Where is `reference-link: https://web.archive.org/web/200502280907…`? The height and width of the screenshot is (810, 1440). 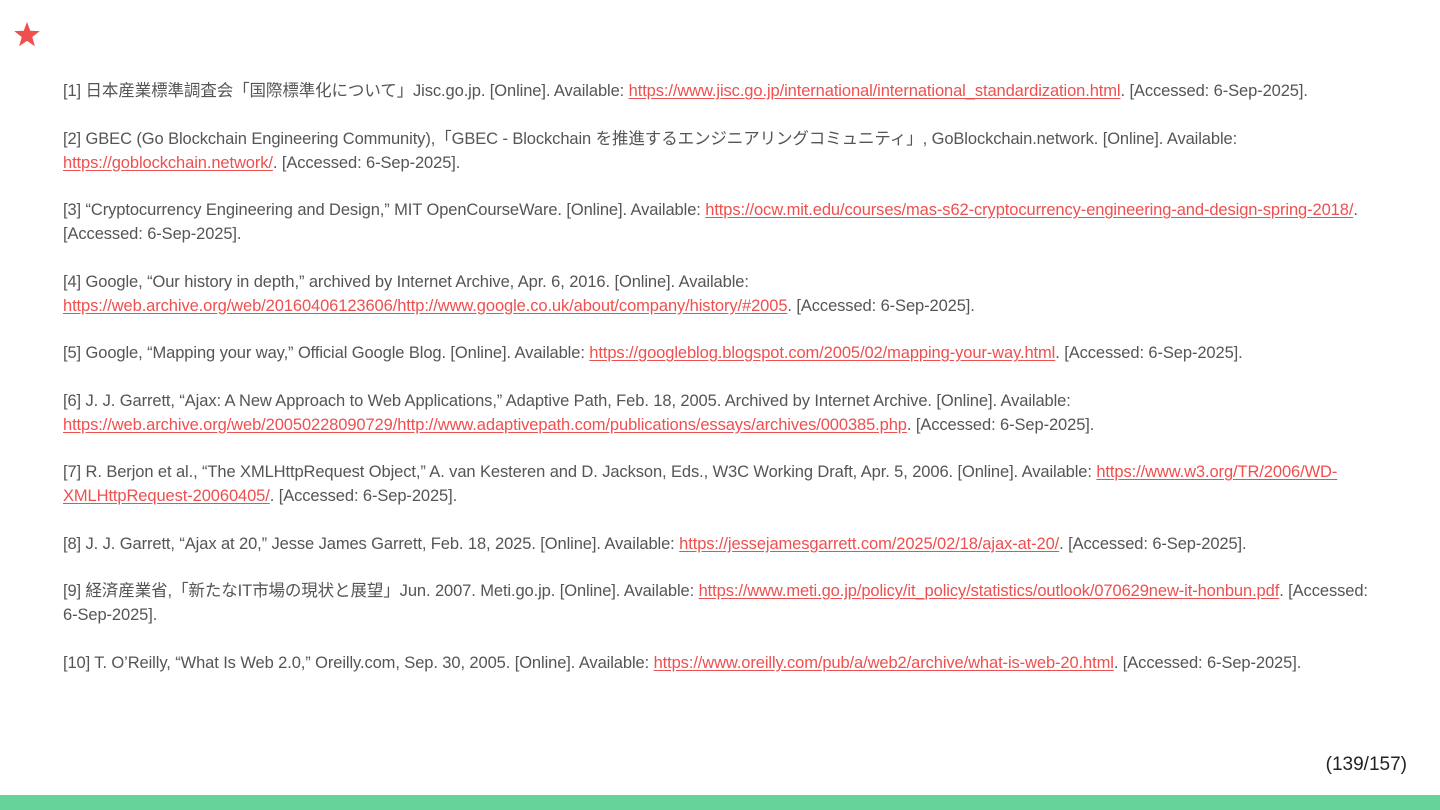
reference-link: https://web.archive.org/web/200502280907… is located at coordinates (485, 425).